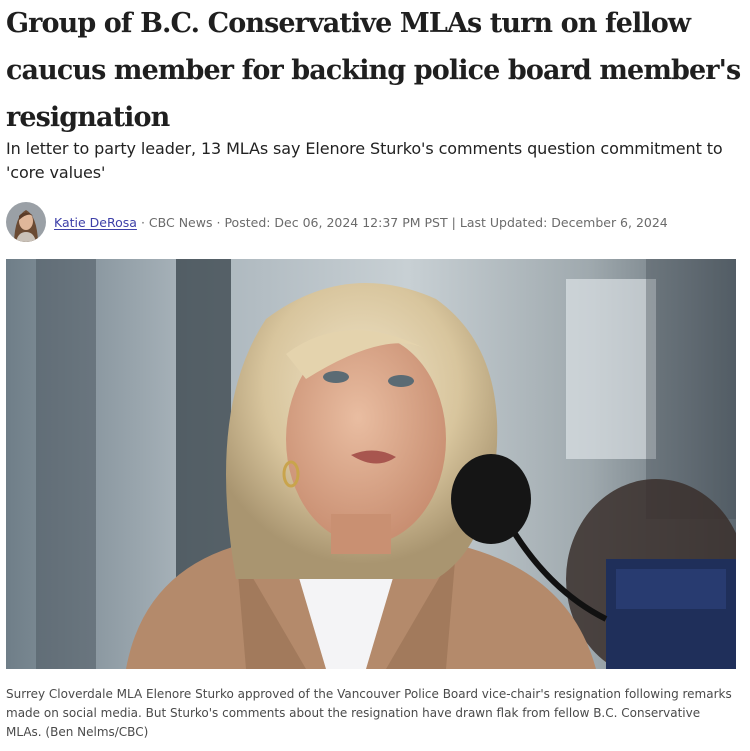 Image resolution: width=750 pixels, height=751 pixels. Describe the element at coordinates (180, 222) in the screenshot. I see `byline-outlet: CBC News` at that location.